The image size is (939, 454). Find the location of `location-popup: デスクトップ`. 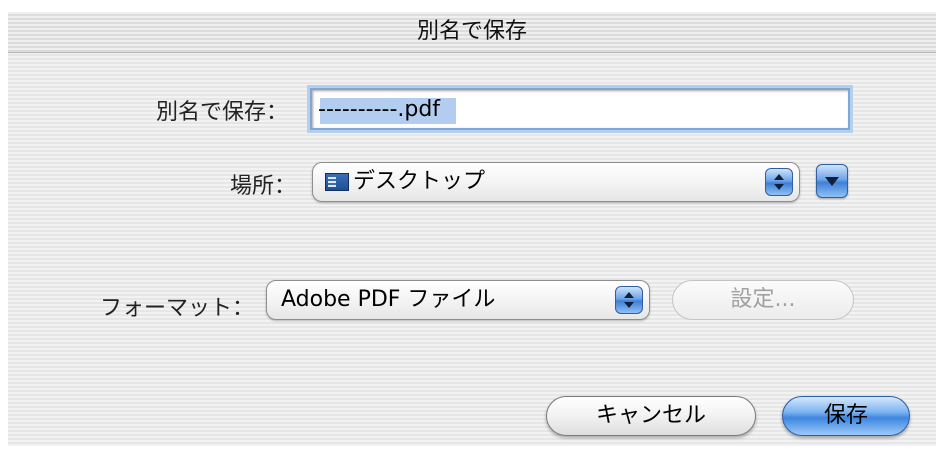

location-popup: デスクトップ is located at coordinates (556, 182).